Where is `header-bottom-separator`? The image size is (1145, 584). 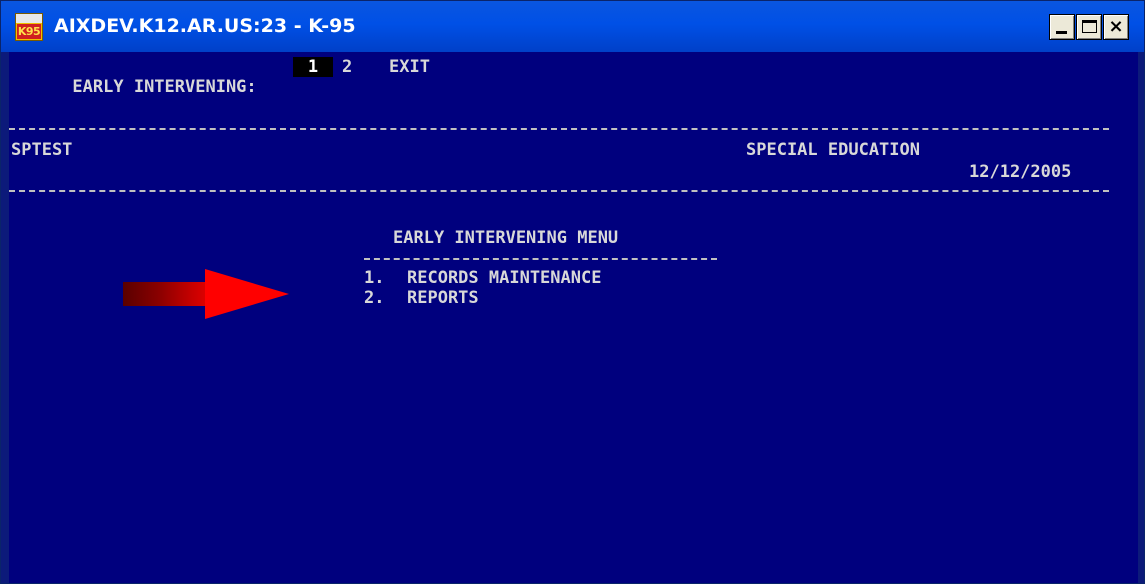
header-bottom-separator is located at coordinates (559, 191).